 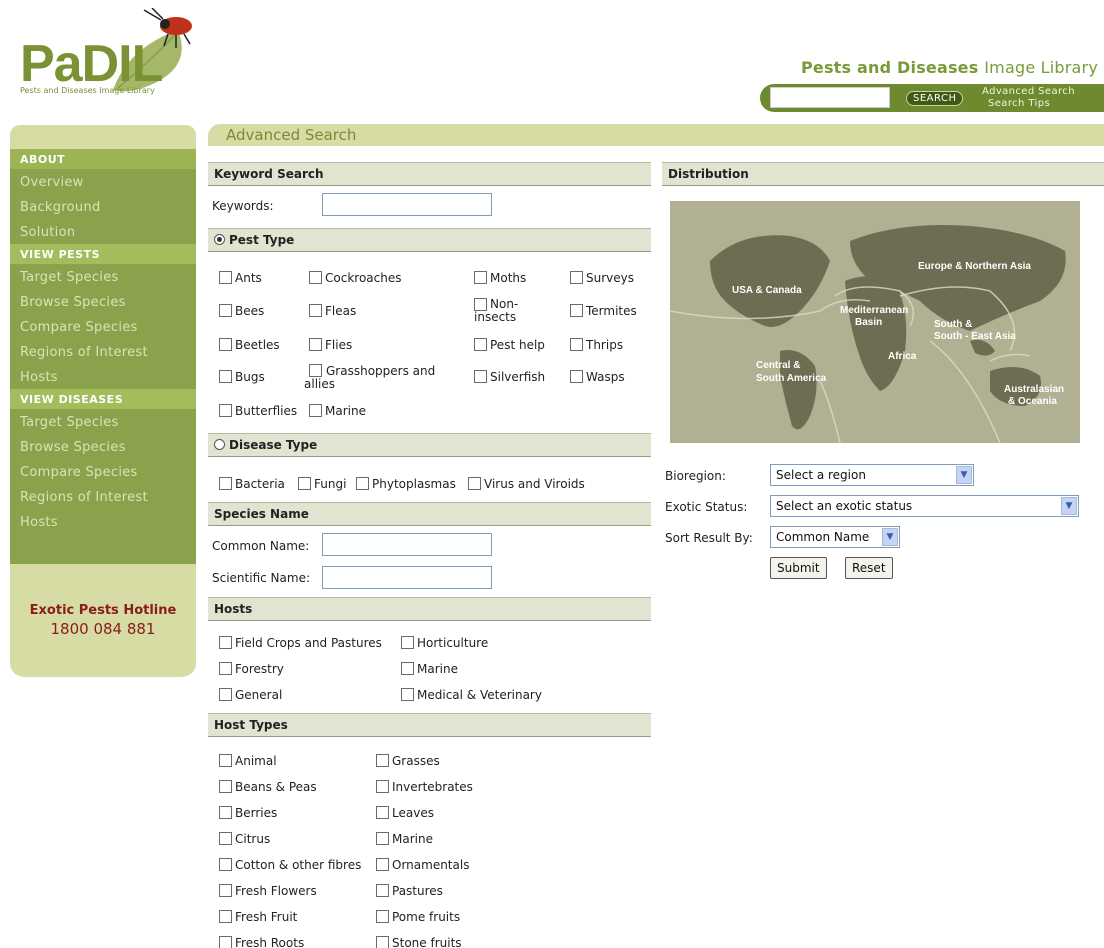 I want to click on pest-checkbox-surveys, so click(x=576, y=277).